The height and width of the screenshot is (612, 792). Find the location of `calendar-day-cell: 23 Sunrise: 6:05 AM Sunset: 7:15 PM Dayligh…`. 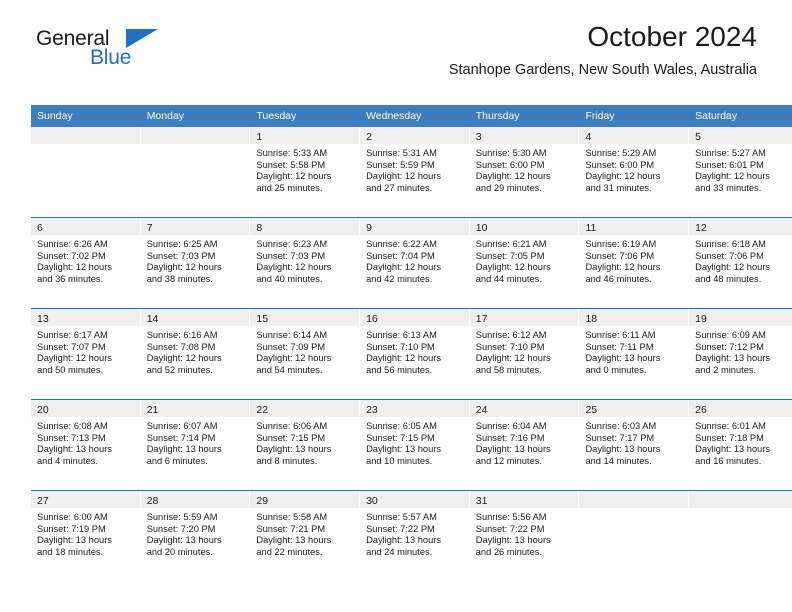

calendar-day-cell: 23 Sunrise: 6:05 AM Sunset: 7:15 PM Dayligh… is located at coordinates (415, 445).